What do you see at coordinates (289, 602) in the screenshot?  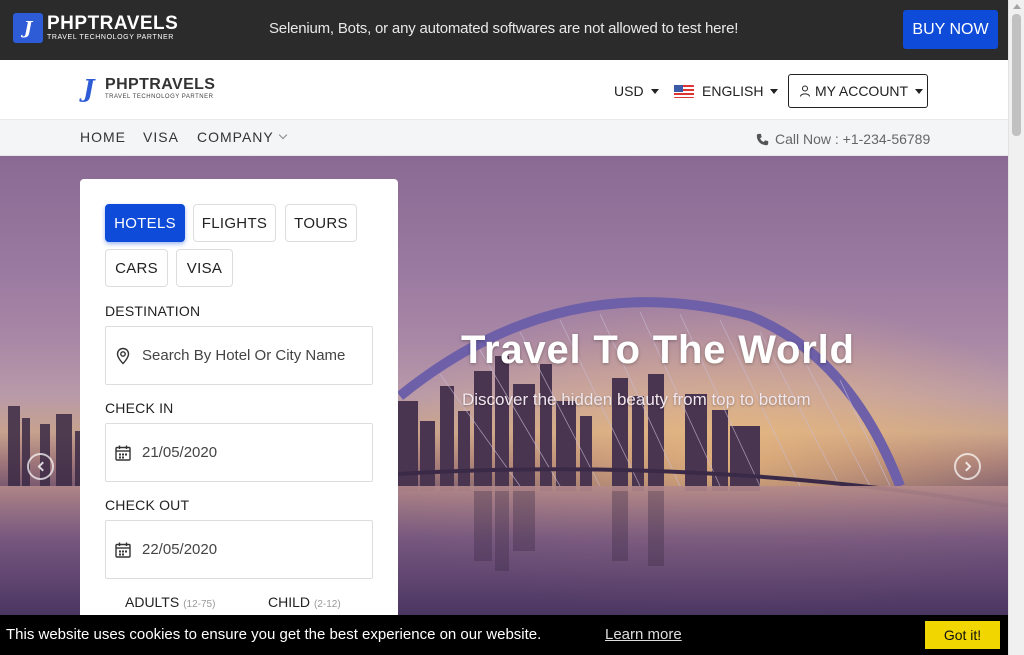 I see `child-label-text: CHILD` at bounding box center [289, 602].